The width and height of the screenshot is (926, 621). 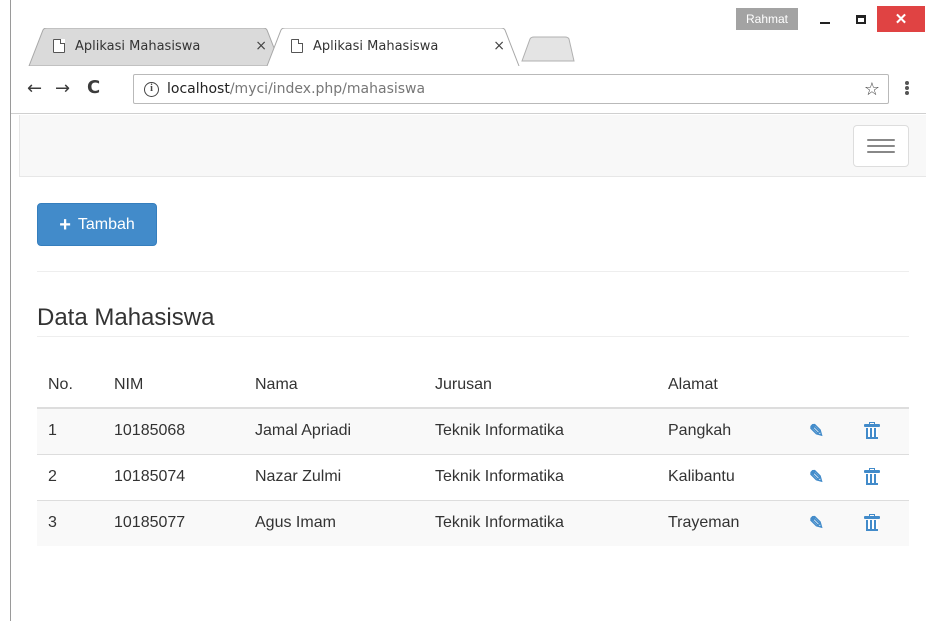 I want to click on close-window-button: ✕, so click(x=901, y=19).